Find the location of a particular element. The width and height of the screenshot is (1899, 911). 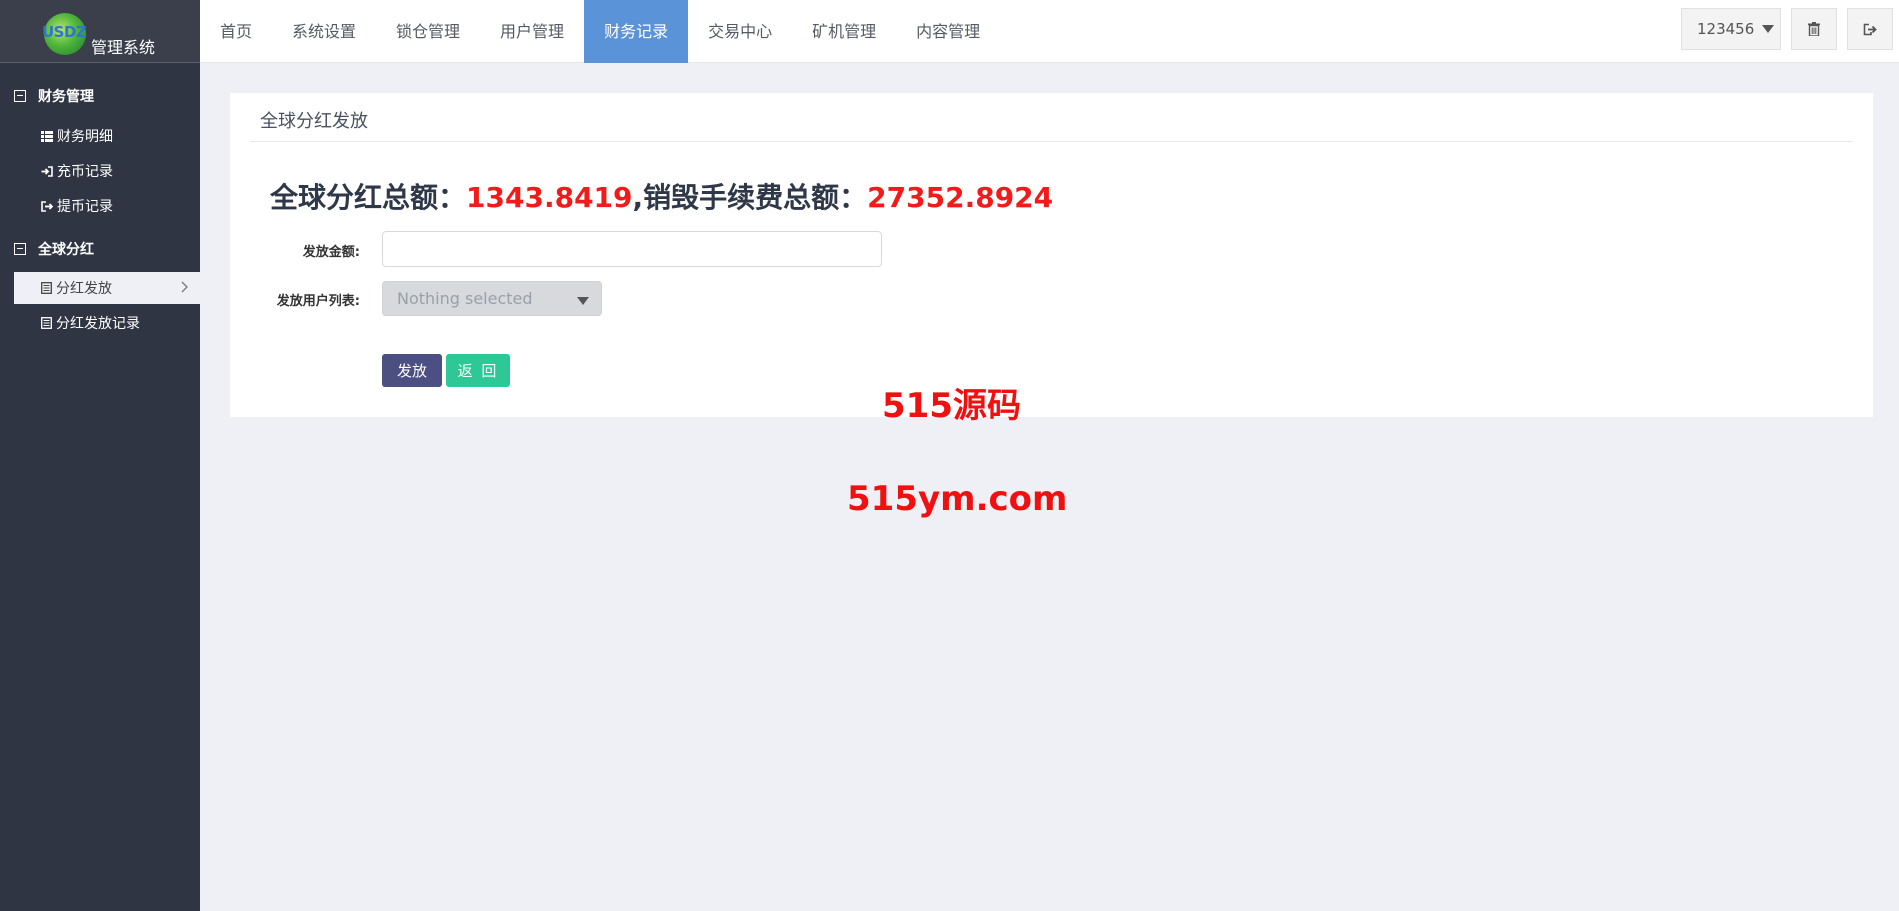

sidebar-item-label: 充币记录 is located at coordinates (85, 172).